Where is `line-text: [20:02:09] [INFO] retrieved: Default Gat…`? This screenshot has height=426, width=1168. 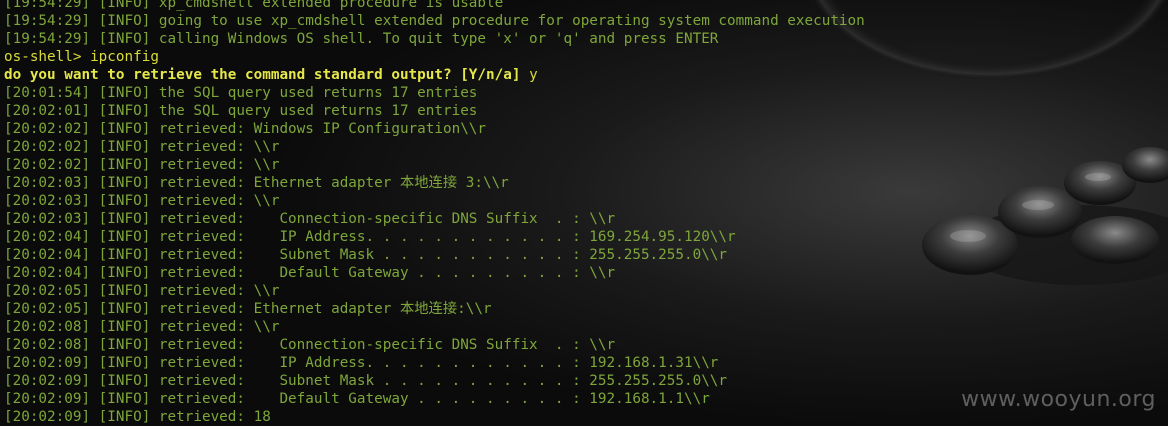
line-text: [20:02:09] [INFO] retrieved: Default Gat… is located at coordinates (357, 399).